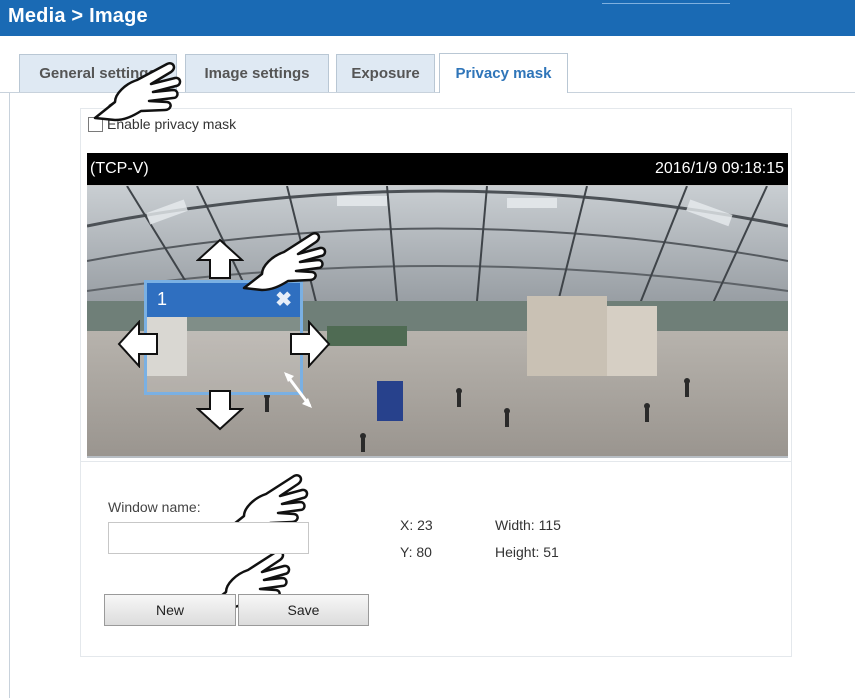 The image size is (855, 698). I want to click on title-bar: Media > Image, so click(427, 18).